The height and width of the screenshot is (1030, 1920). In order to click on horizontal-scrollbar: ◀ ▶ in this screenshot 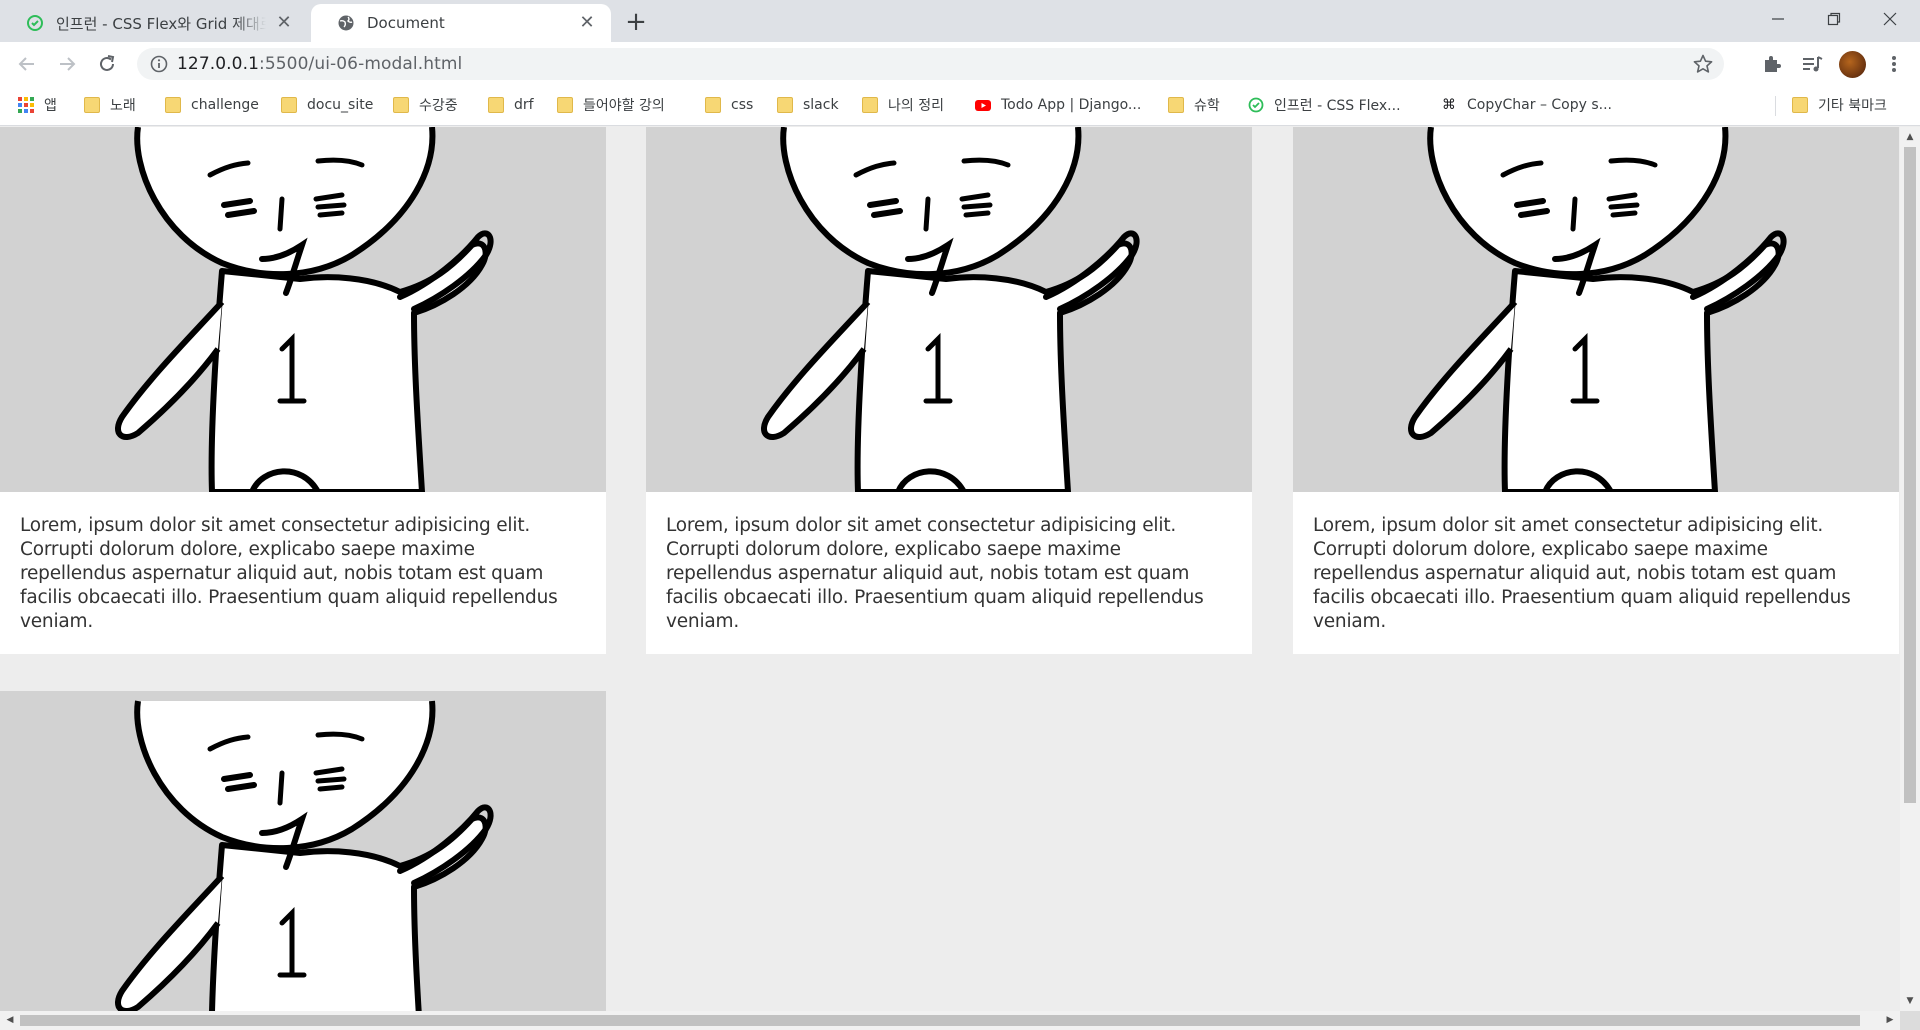, I will do `click(950, 1020)`.